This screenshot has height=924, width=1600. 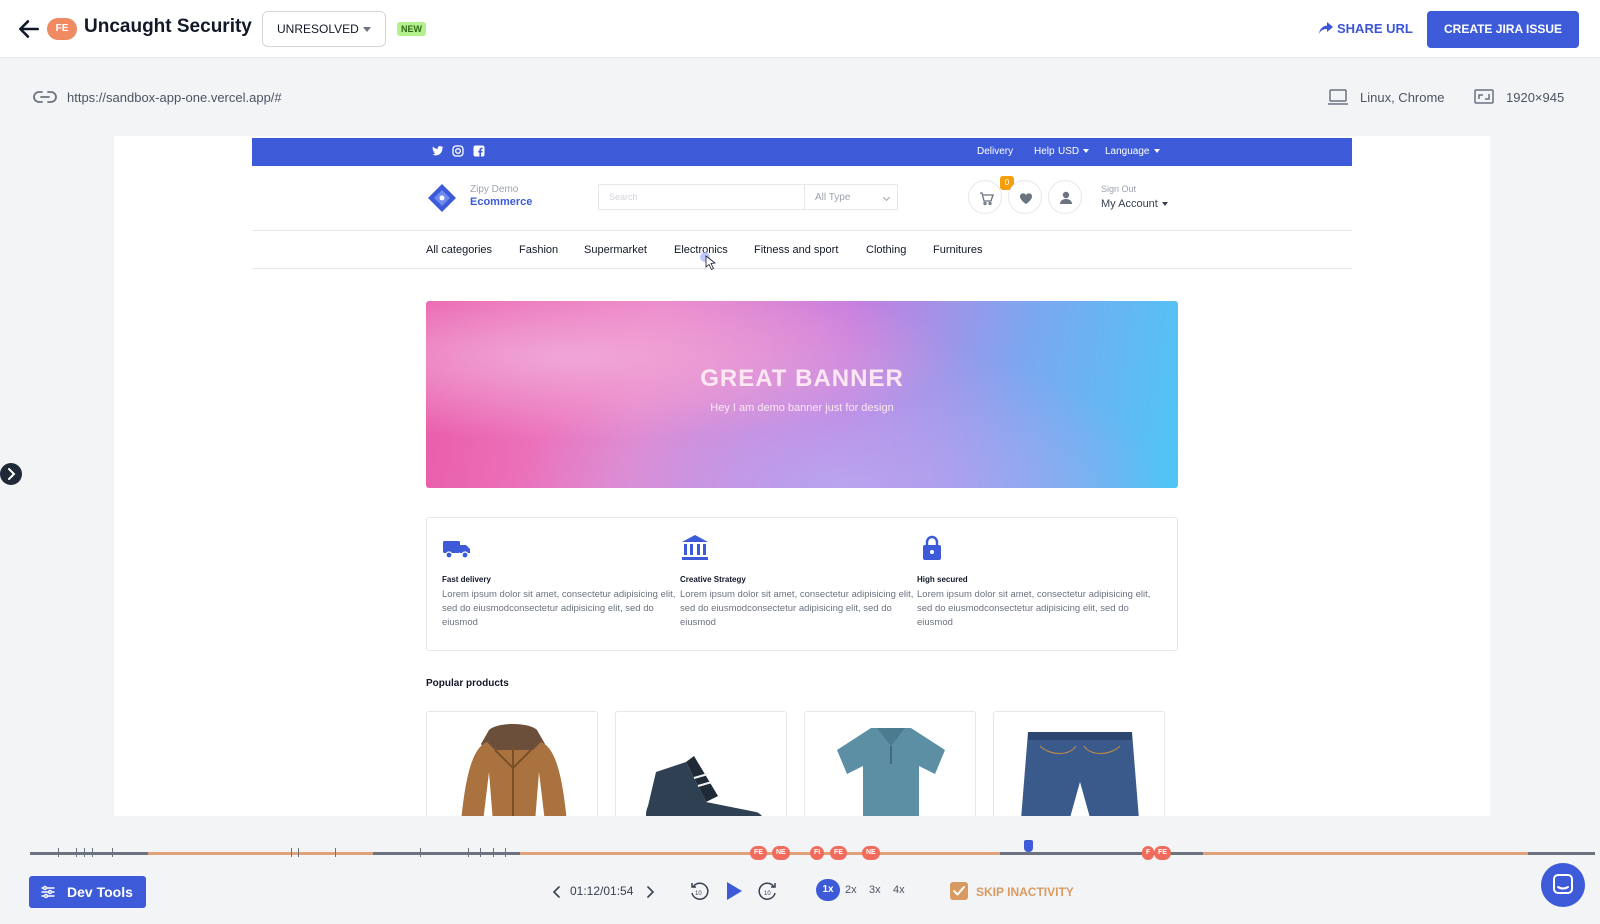 What do you see at coordinates (704, 786) in the screenshot?
I see `sneaker-image` at bounding box center [704, 786].